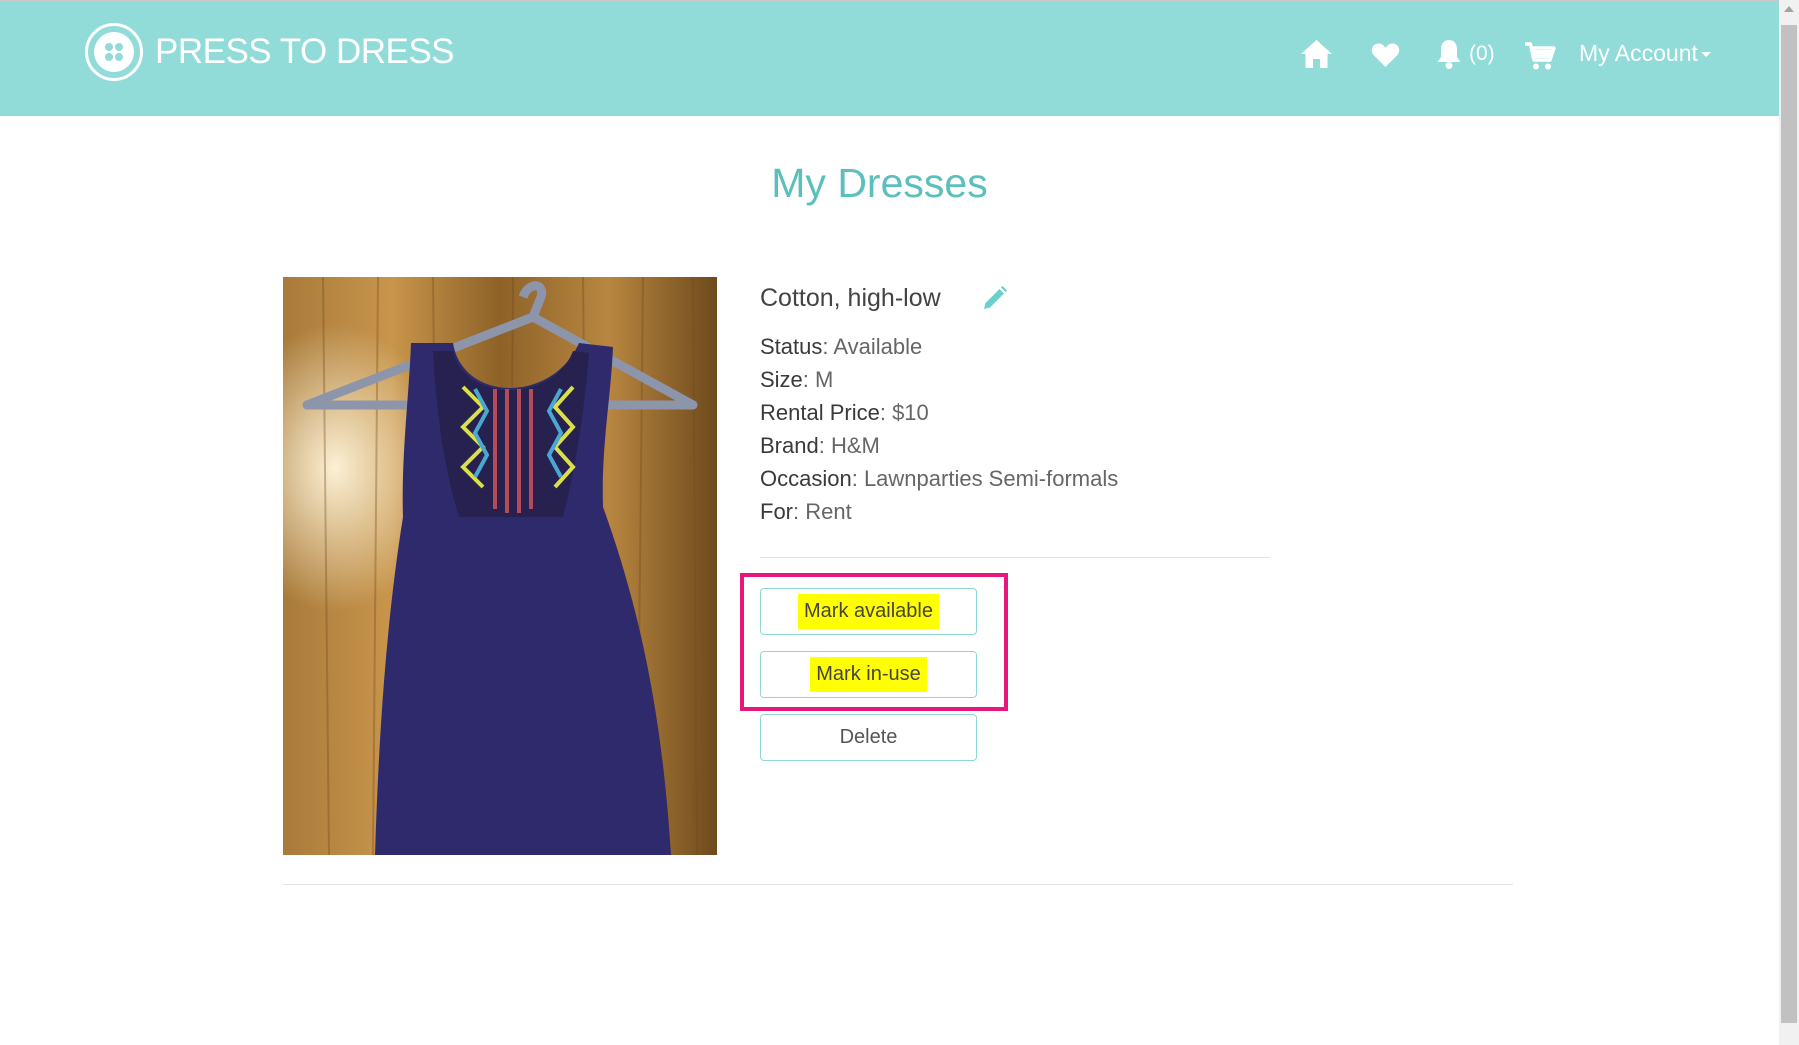 This screenshot has width=1799, height=1045. What do you see at coordinates (305, 51) in the screenshot?
I see `brand-name: PRESS TO DRESS` at bounding box center [305, 51].